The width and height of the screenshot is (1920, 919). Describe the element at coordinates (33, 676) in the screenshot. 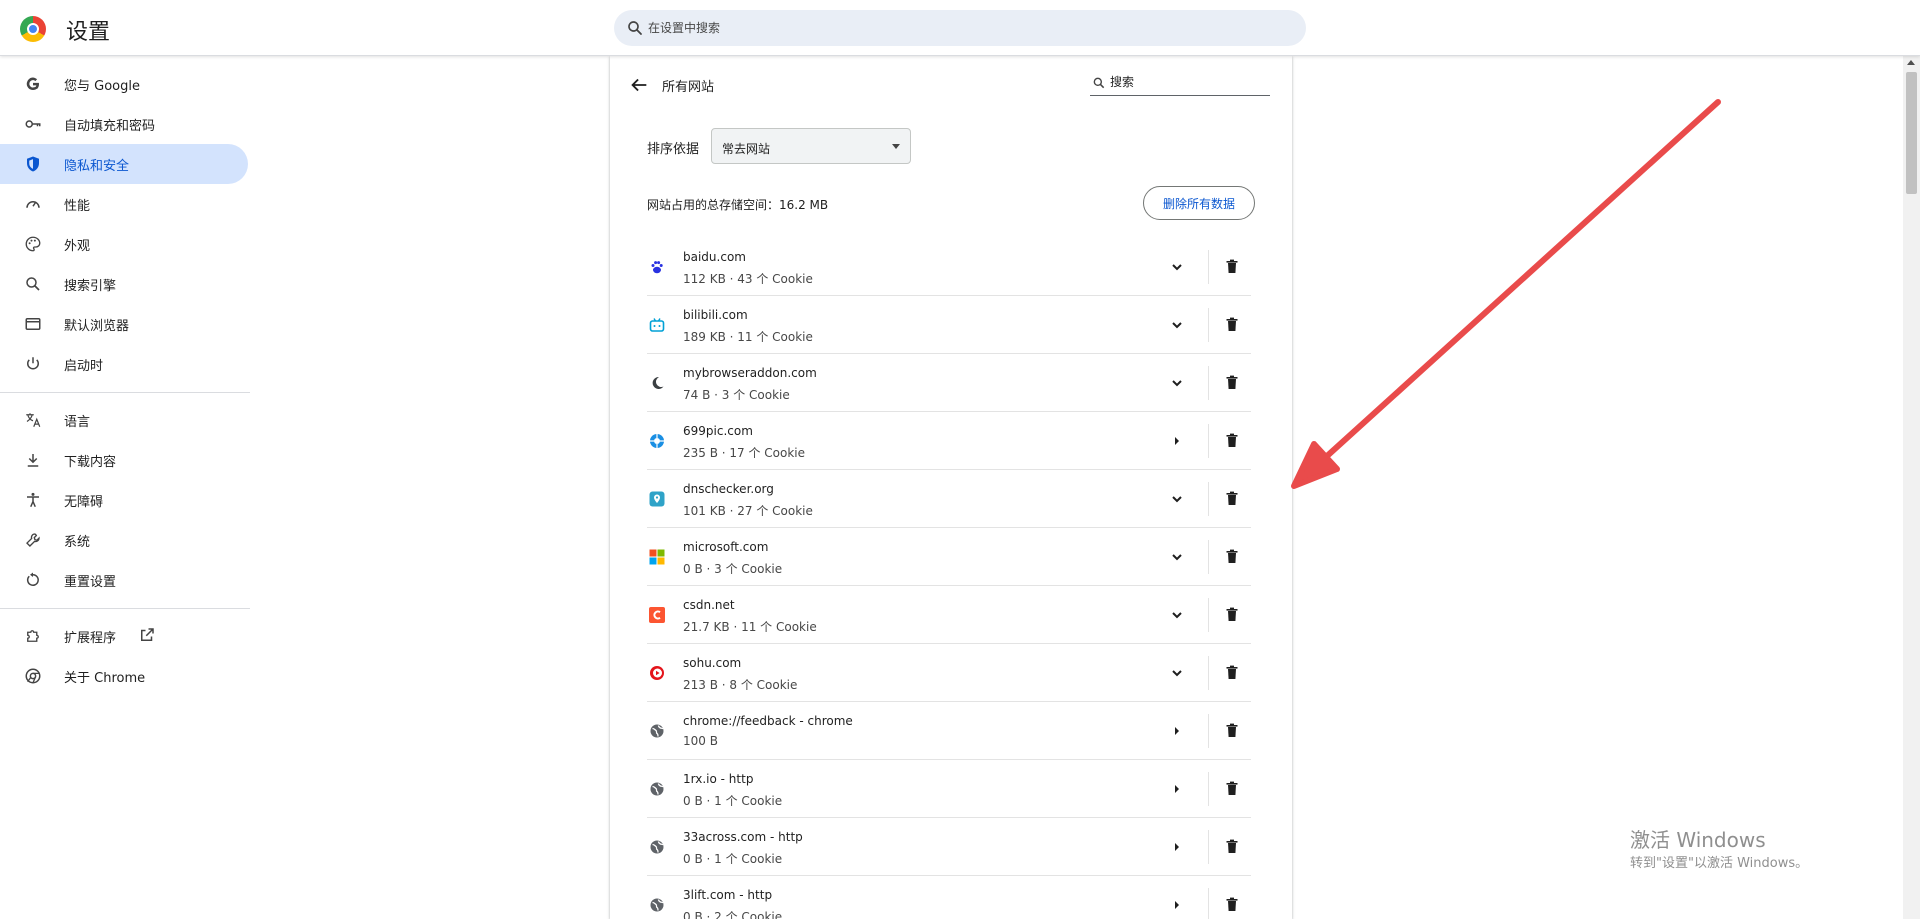

I see `chrome-icon` at that location.